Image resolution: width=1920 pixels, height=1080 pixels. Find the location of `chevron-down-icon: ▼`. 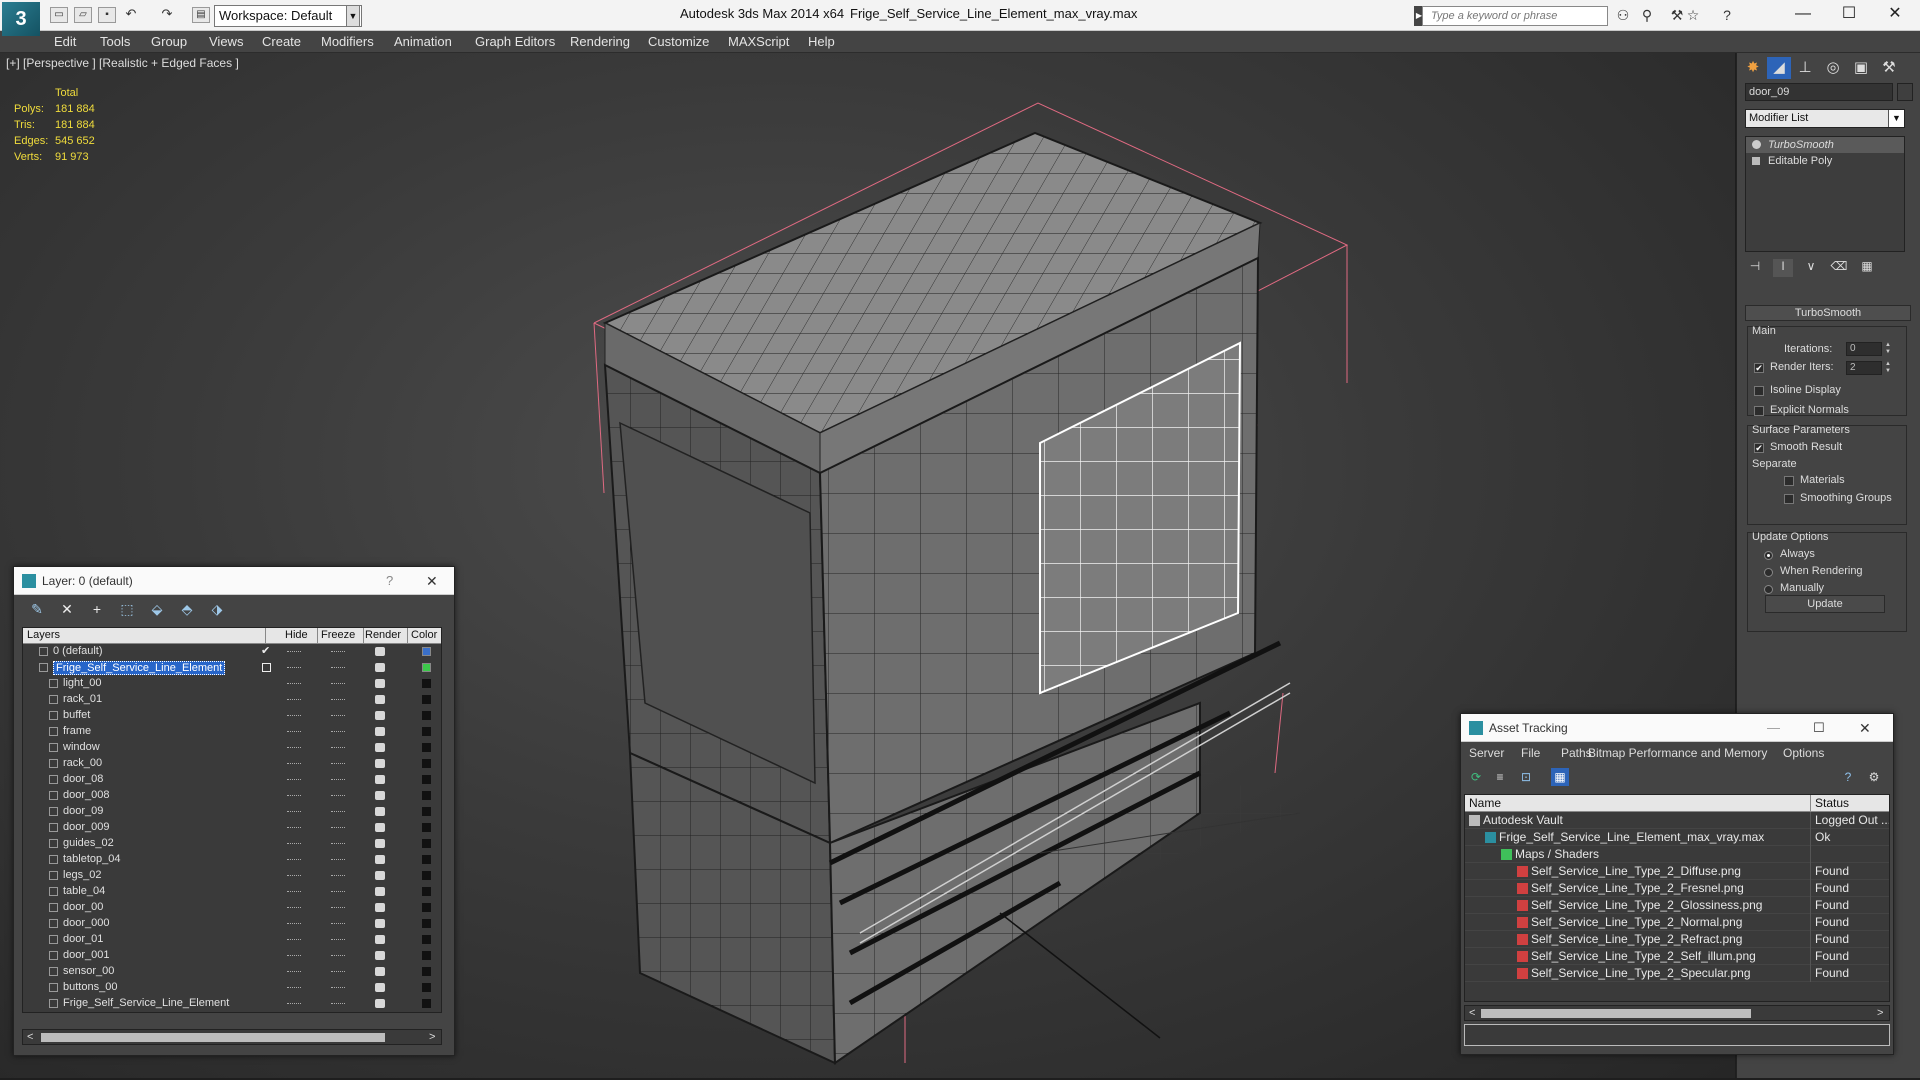

chevron-down-icon: ▼ is located at coordinates (1896, 118).